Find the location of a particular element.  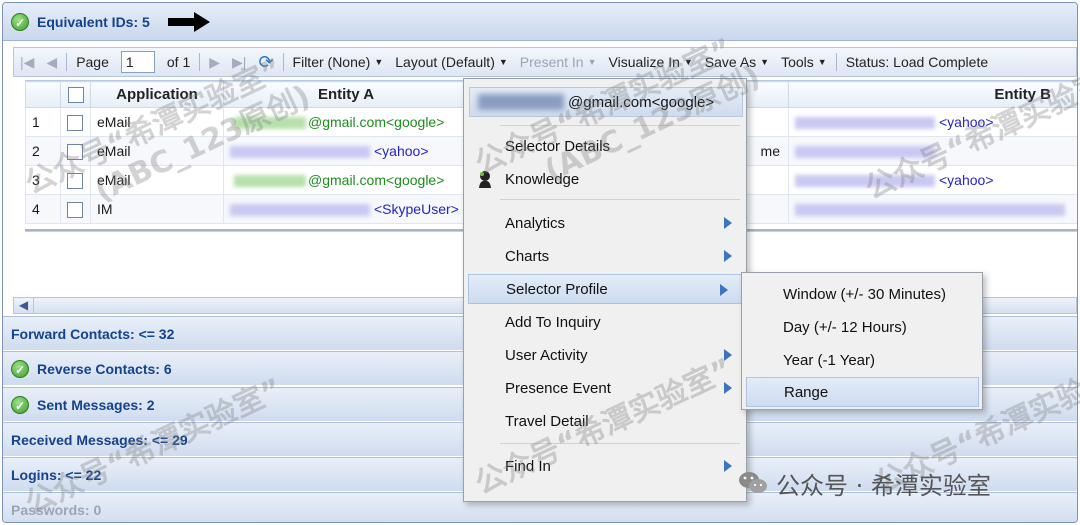

first-page-icon: |◀ is located at coordinates (27, 62).